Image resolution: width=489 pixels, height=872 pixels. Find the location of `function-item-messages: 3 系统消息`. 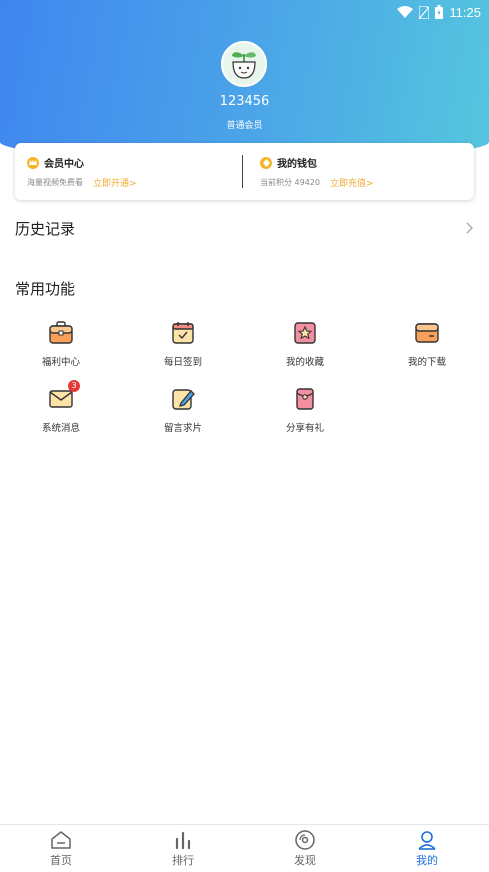

function-item-messages: 3 系统消息 is located at coordinates (61, 411).